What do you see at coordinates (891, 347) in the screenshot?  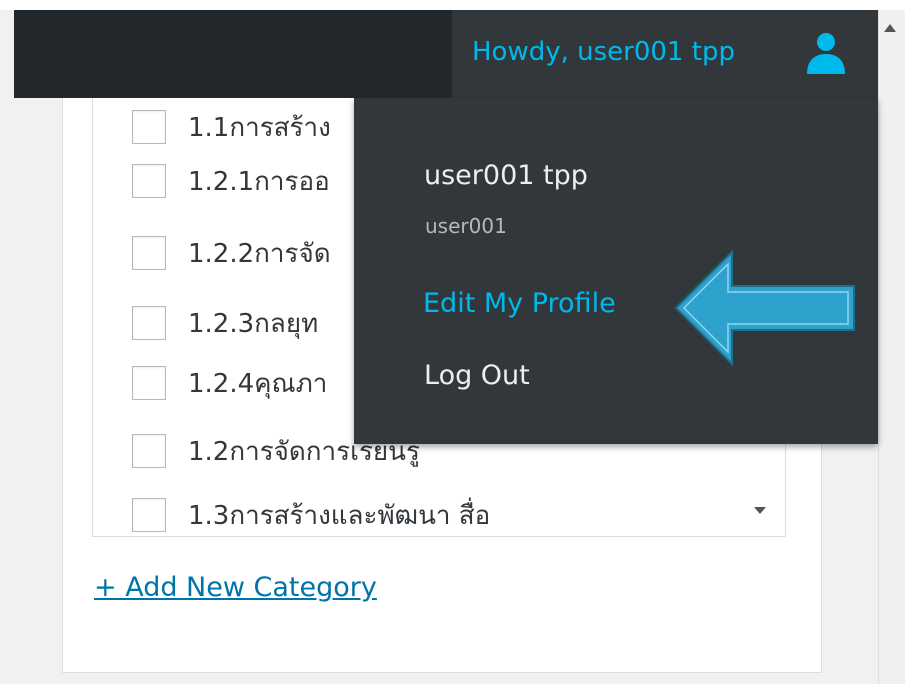 I see `window-scrollbar` at bounding box center [891, 347].